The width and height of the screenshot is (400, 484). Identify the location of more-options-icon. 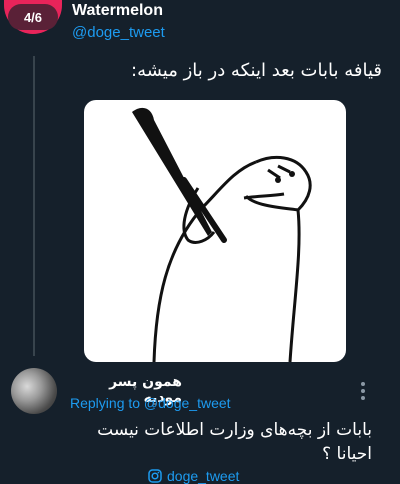
(363, 391).